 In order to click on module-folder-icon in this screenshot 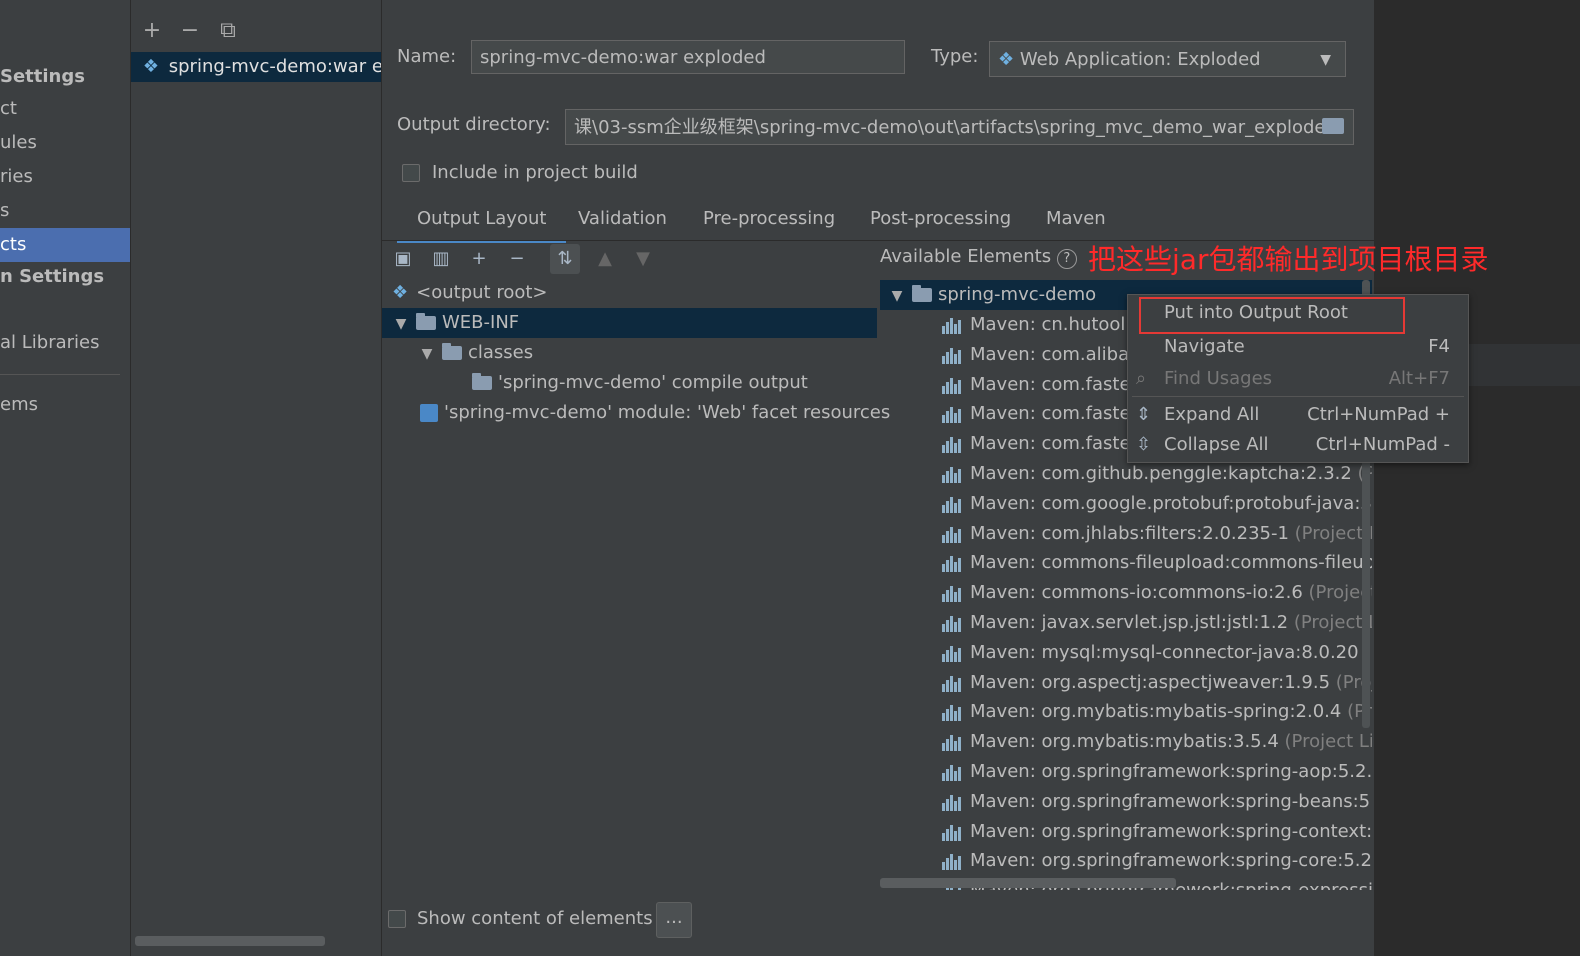, I will do `click(922, 293)`.